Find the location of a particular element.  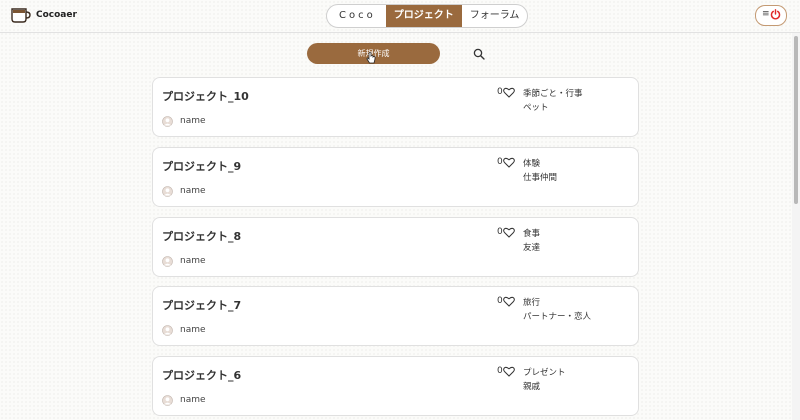

tag: 体験 is located at coordinates (532, 164).